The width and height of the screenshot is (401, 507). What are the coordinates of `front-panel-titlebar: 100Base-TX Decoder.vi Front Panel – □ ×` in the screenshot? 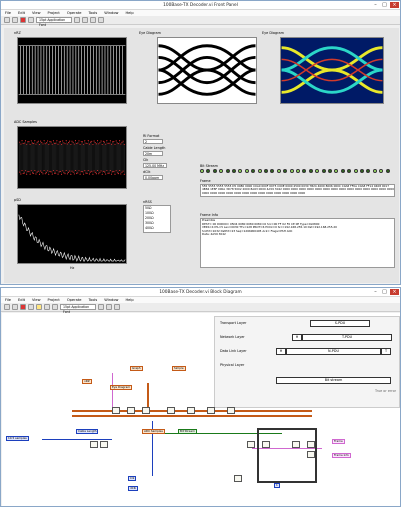 It's located at (200, 5).